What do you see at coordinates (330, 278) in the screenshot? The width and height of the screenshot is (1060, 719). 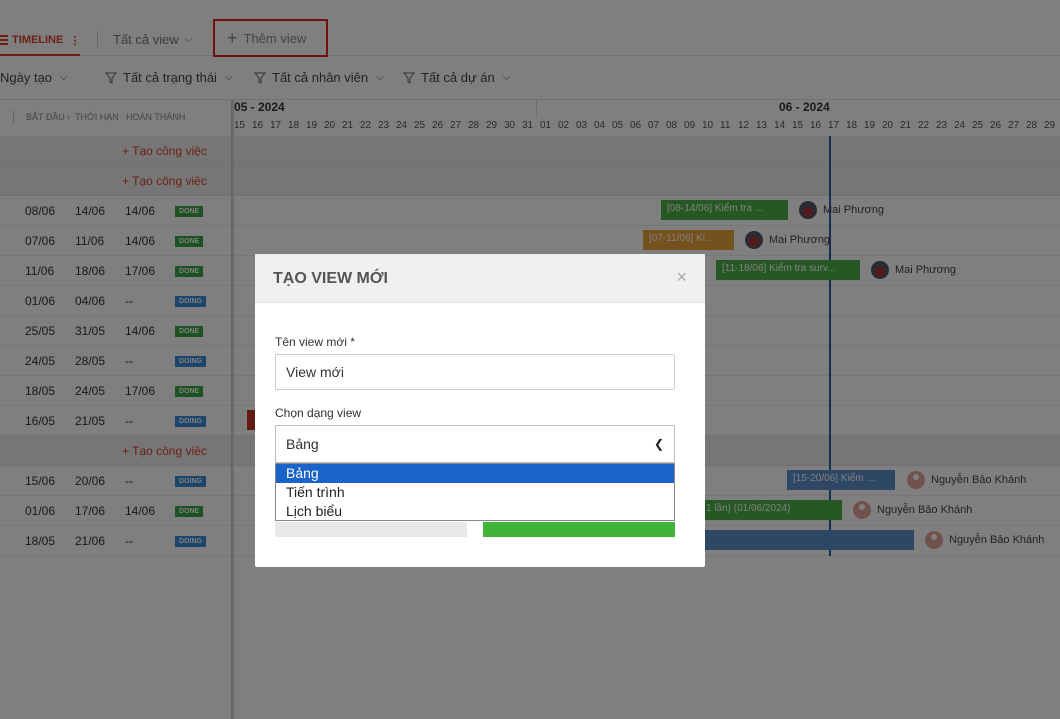 I see `dialog-title: TẠO VIEW MỚI` at bounding box center [330, 278].